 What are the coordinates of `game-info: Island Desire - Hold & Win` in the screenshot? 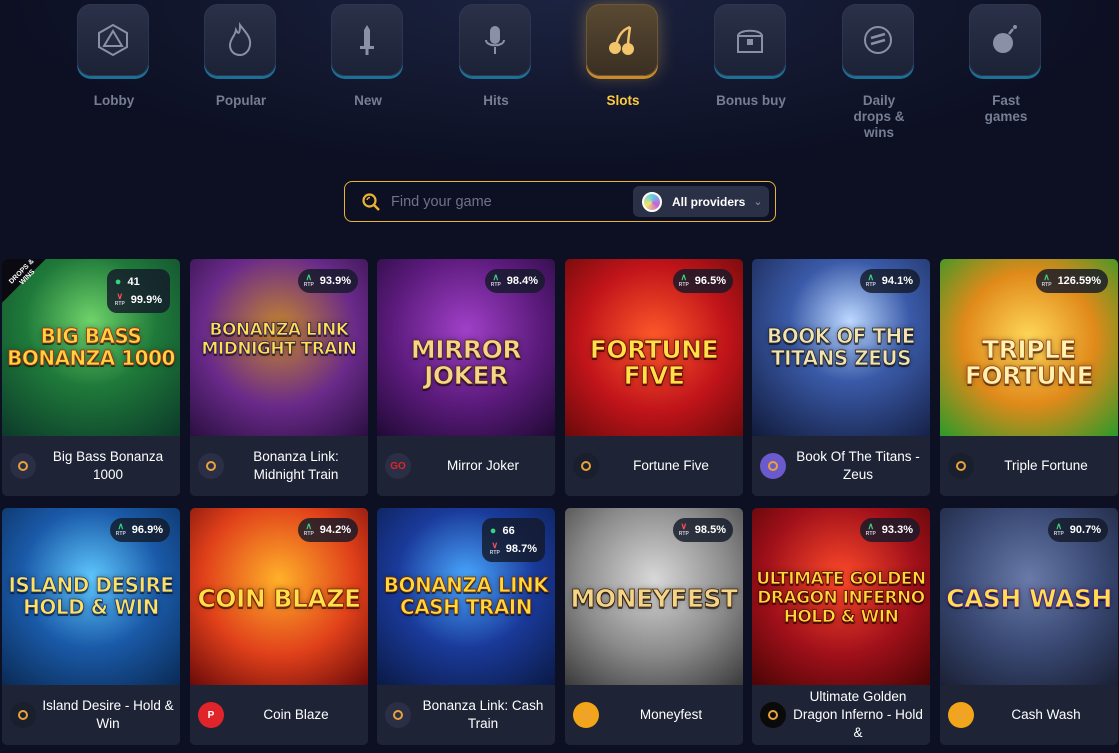 It's located at (91, 715).